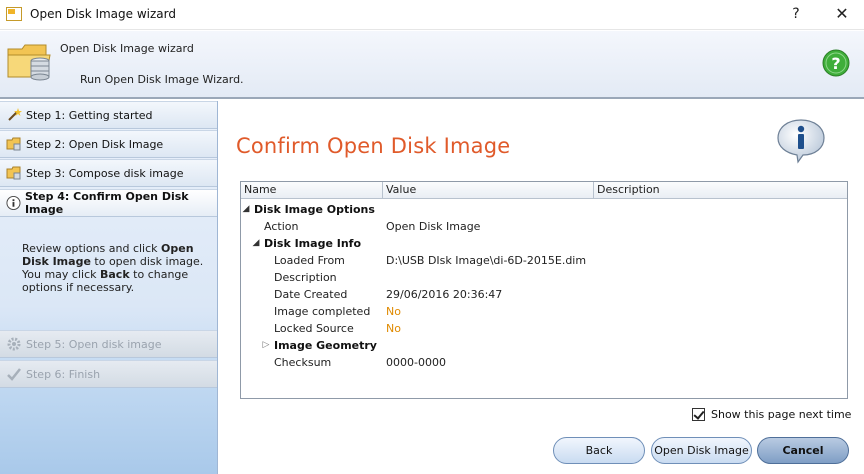 The height and width of the screenshot is (474, 864). Describe the element at coordinates (544, 362) in the screenshot. I see `table-row: Checksum 0000-0000` at that location.